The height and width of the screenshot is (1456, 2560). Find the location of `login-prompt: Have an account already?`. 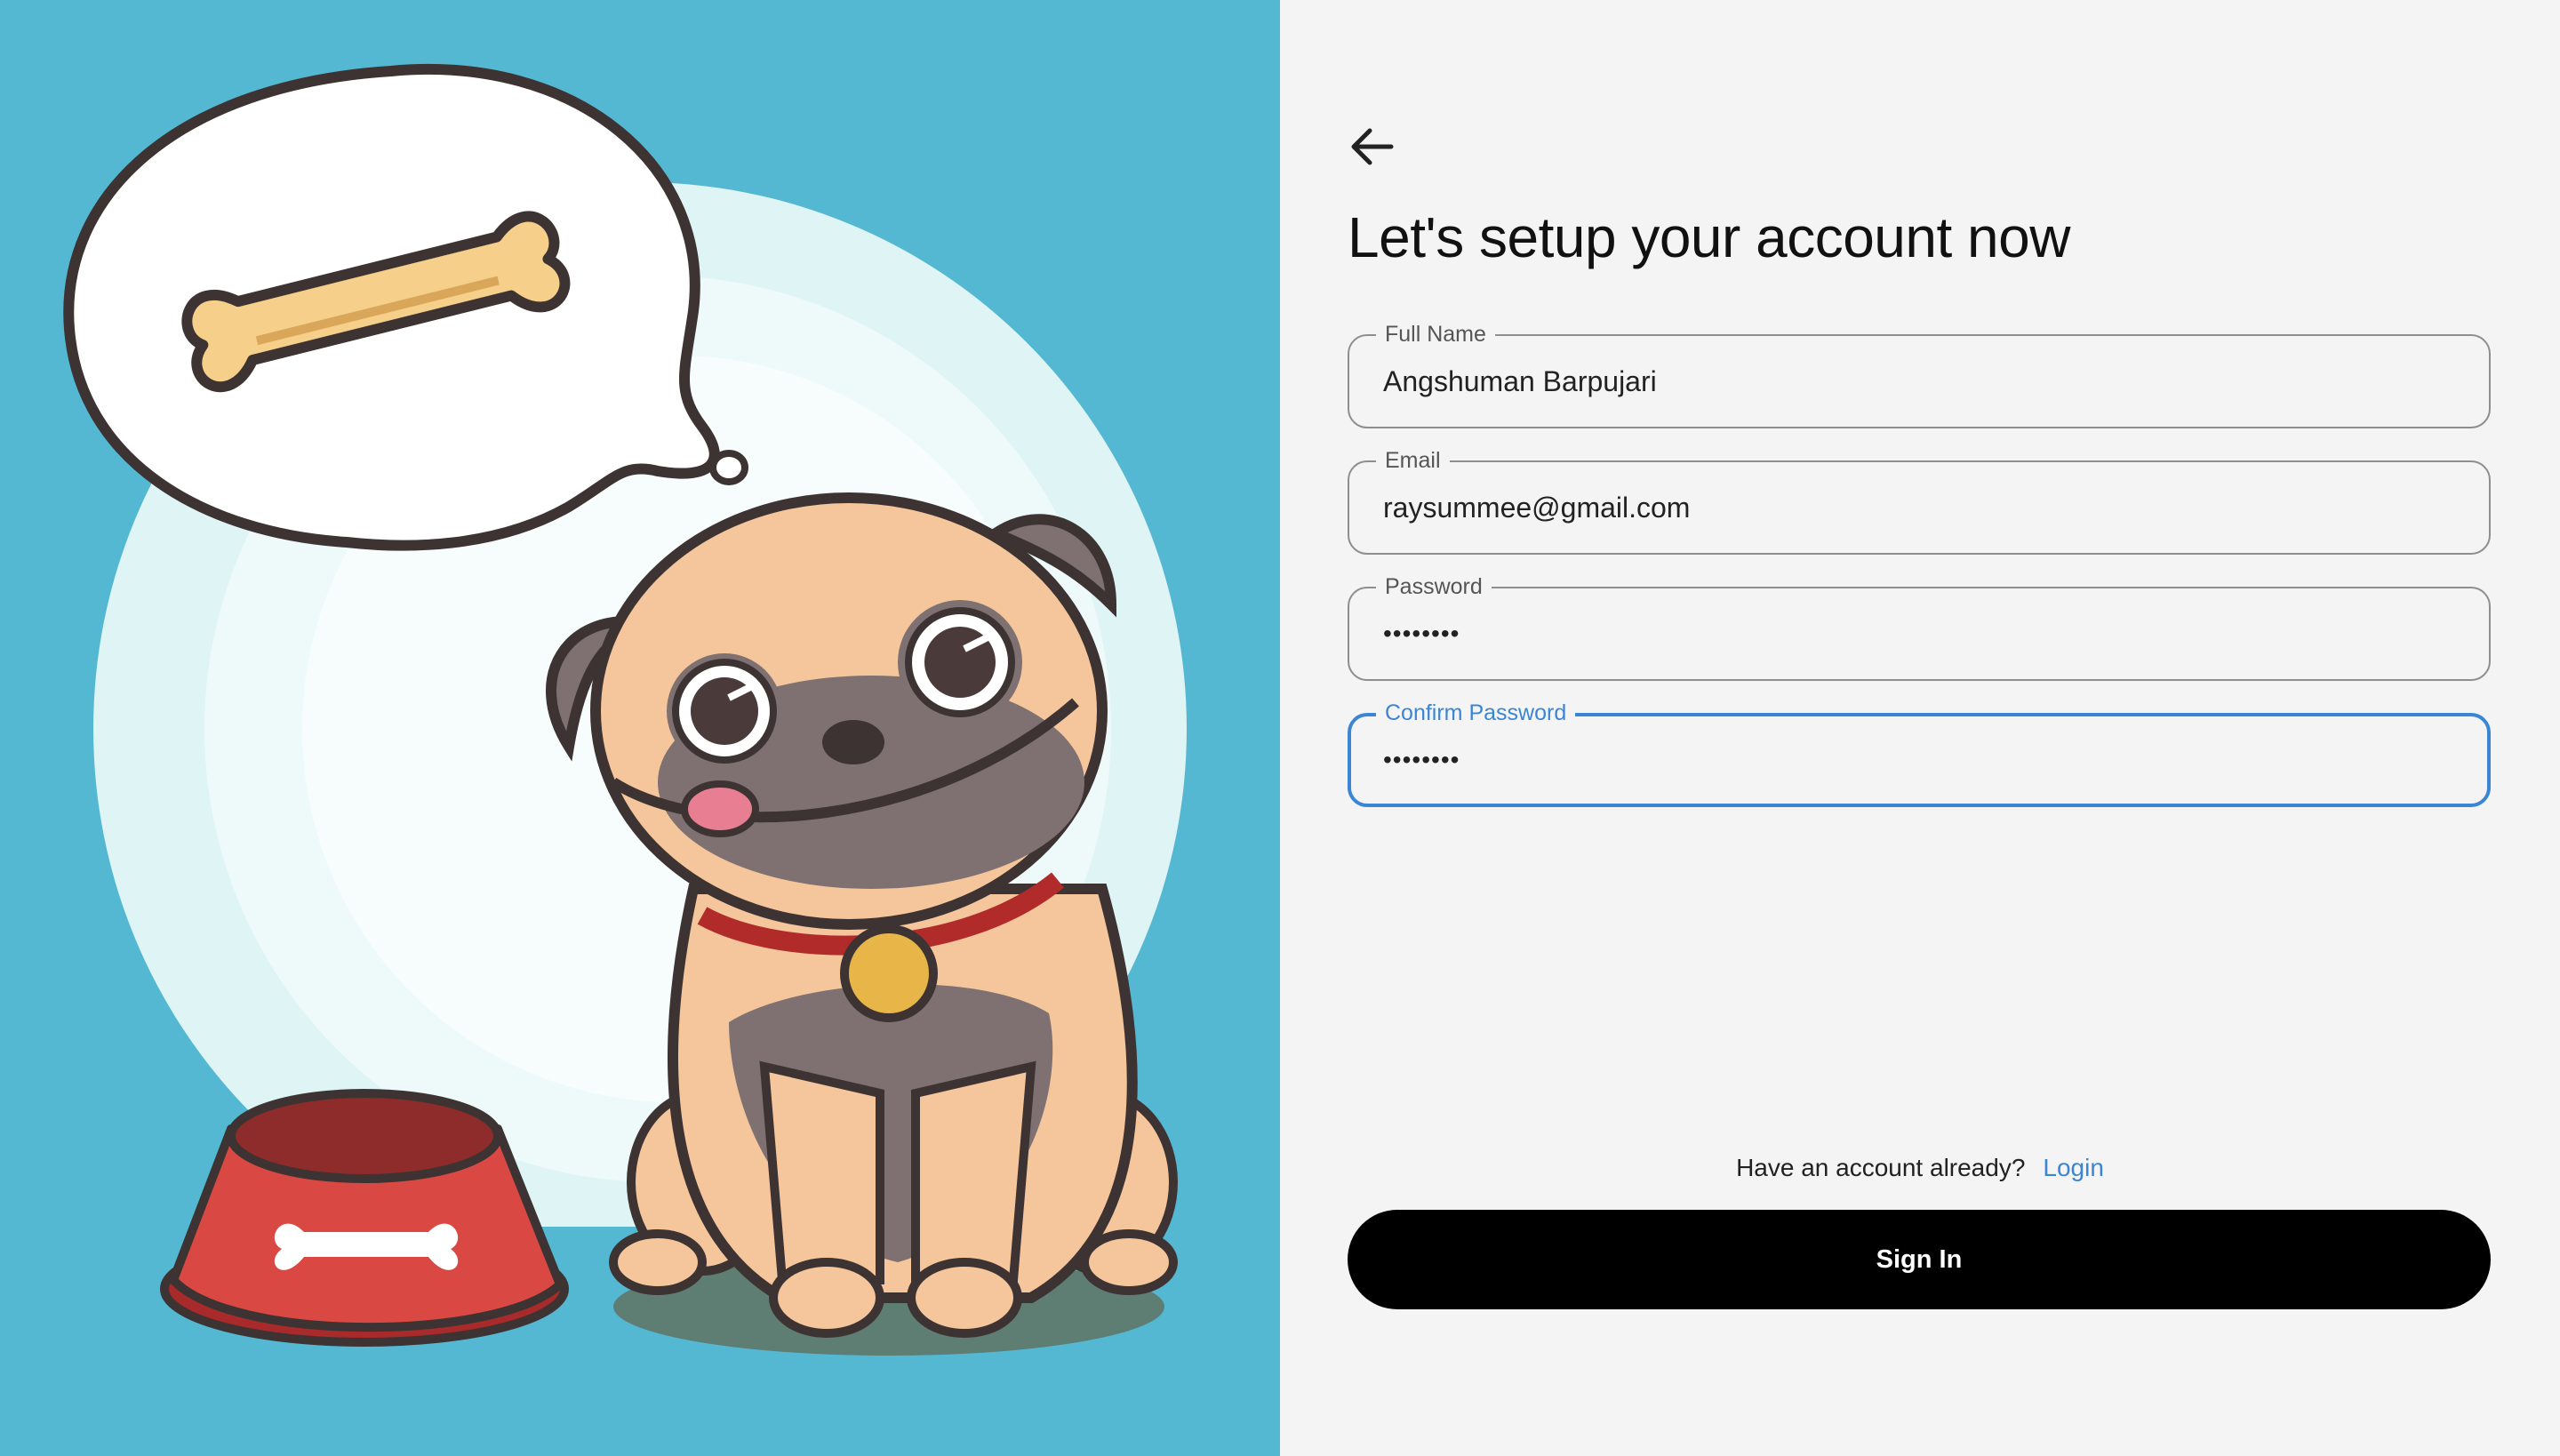

login-prompt: Have an account already? is located at coordinates (1881, 1167).